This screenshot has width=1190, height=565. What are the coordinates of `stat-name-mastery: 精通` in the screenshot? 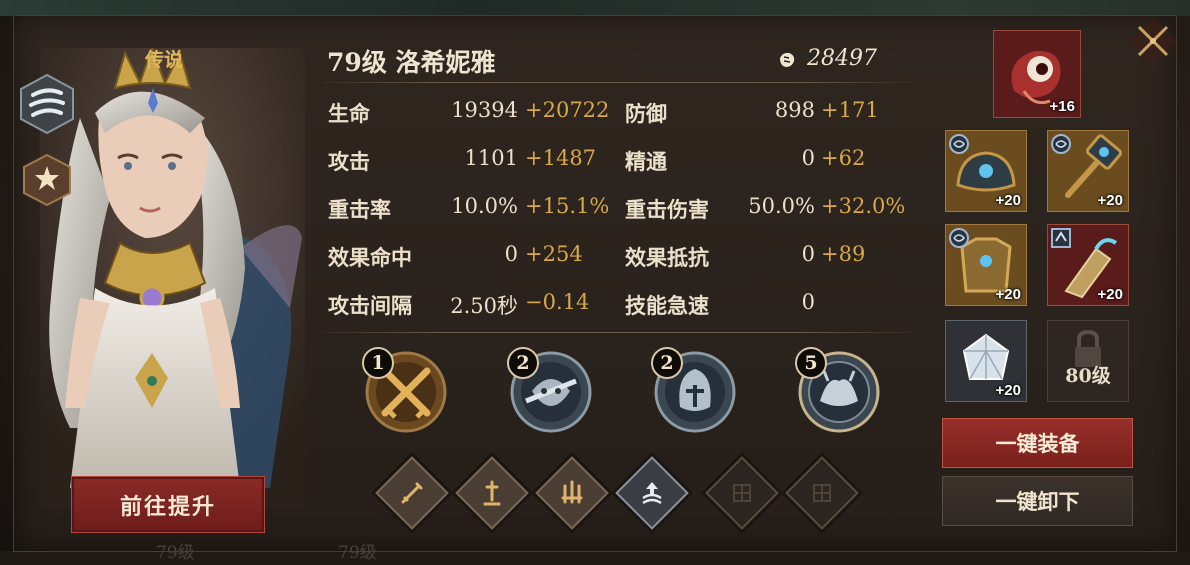 It's located at (646, 161).